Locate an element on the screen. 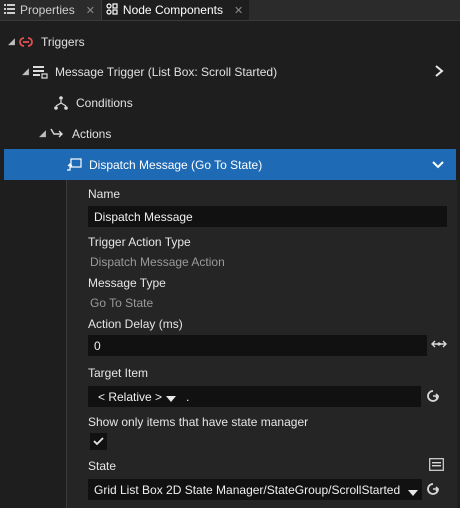 The height and width of the screenshot is (508, 460). show-only-state-manager-checkbox is located at coordinates (98, 441).